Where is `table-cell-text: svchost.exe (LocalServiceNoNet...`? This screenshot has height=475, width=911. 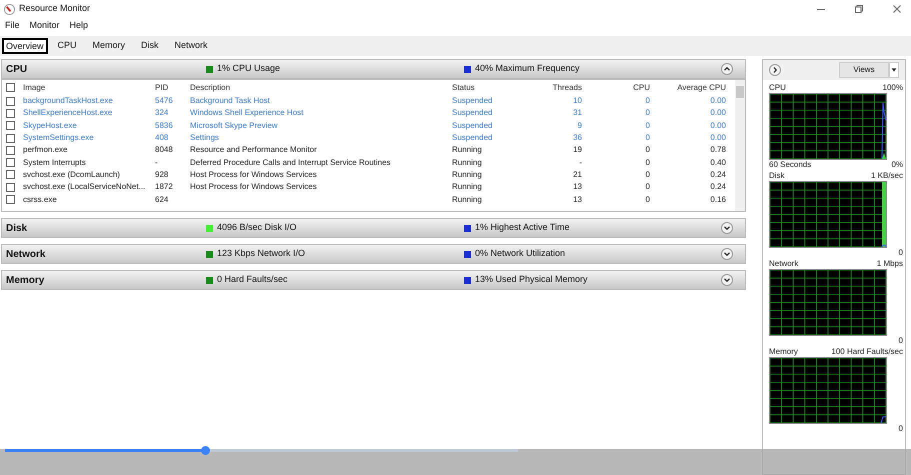 table-cell-text: svchost.exe (LocalServiceNoNet... is located at coordinates (84, 187).